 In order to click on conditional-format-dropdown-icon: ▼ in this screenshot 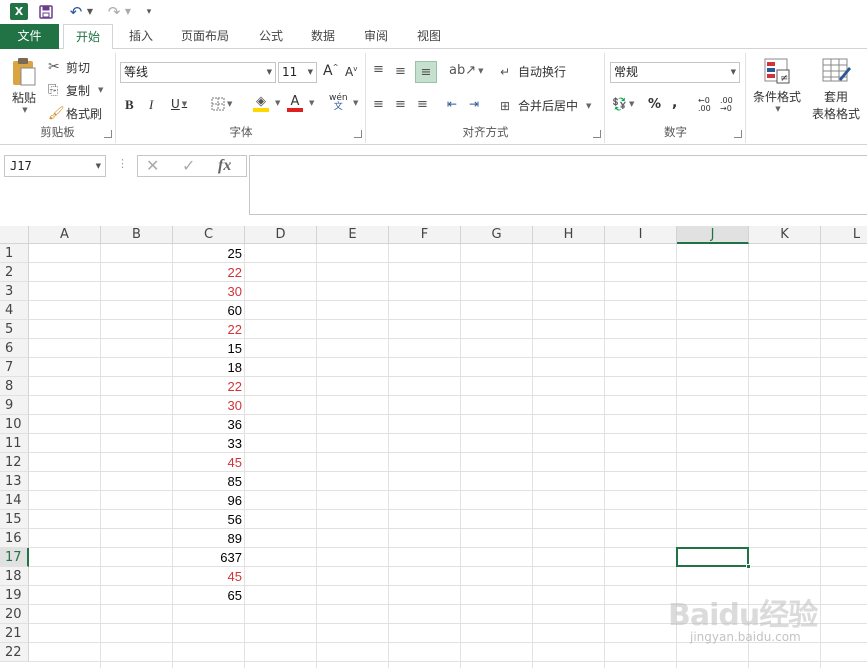, I will do `click(777, 109)`.